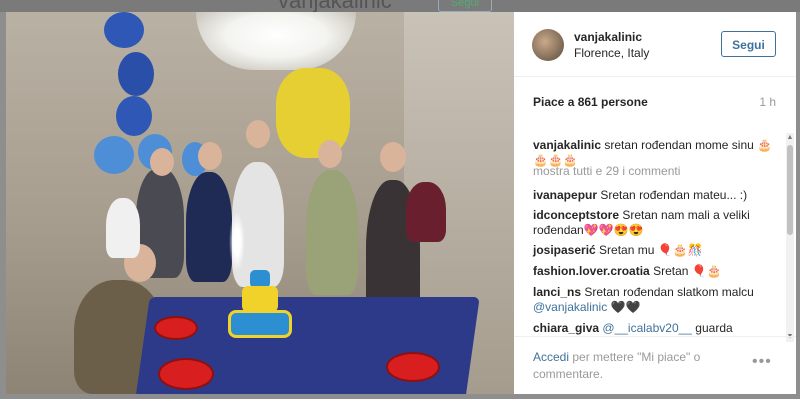 This screenshot has width=800, height=399. I want to click on background-page-header: vanjakalinic Segui, so click(400, 6).